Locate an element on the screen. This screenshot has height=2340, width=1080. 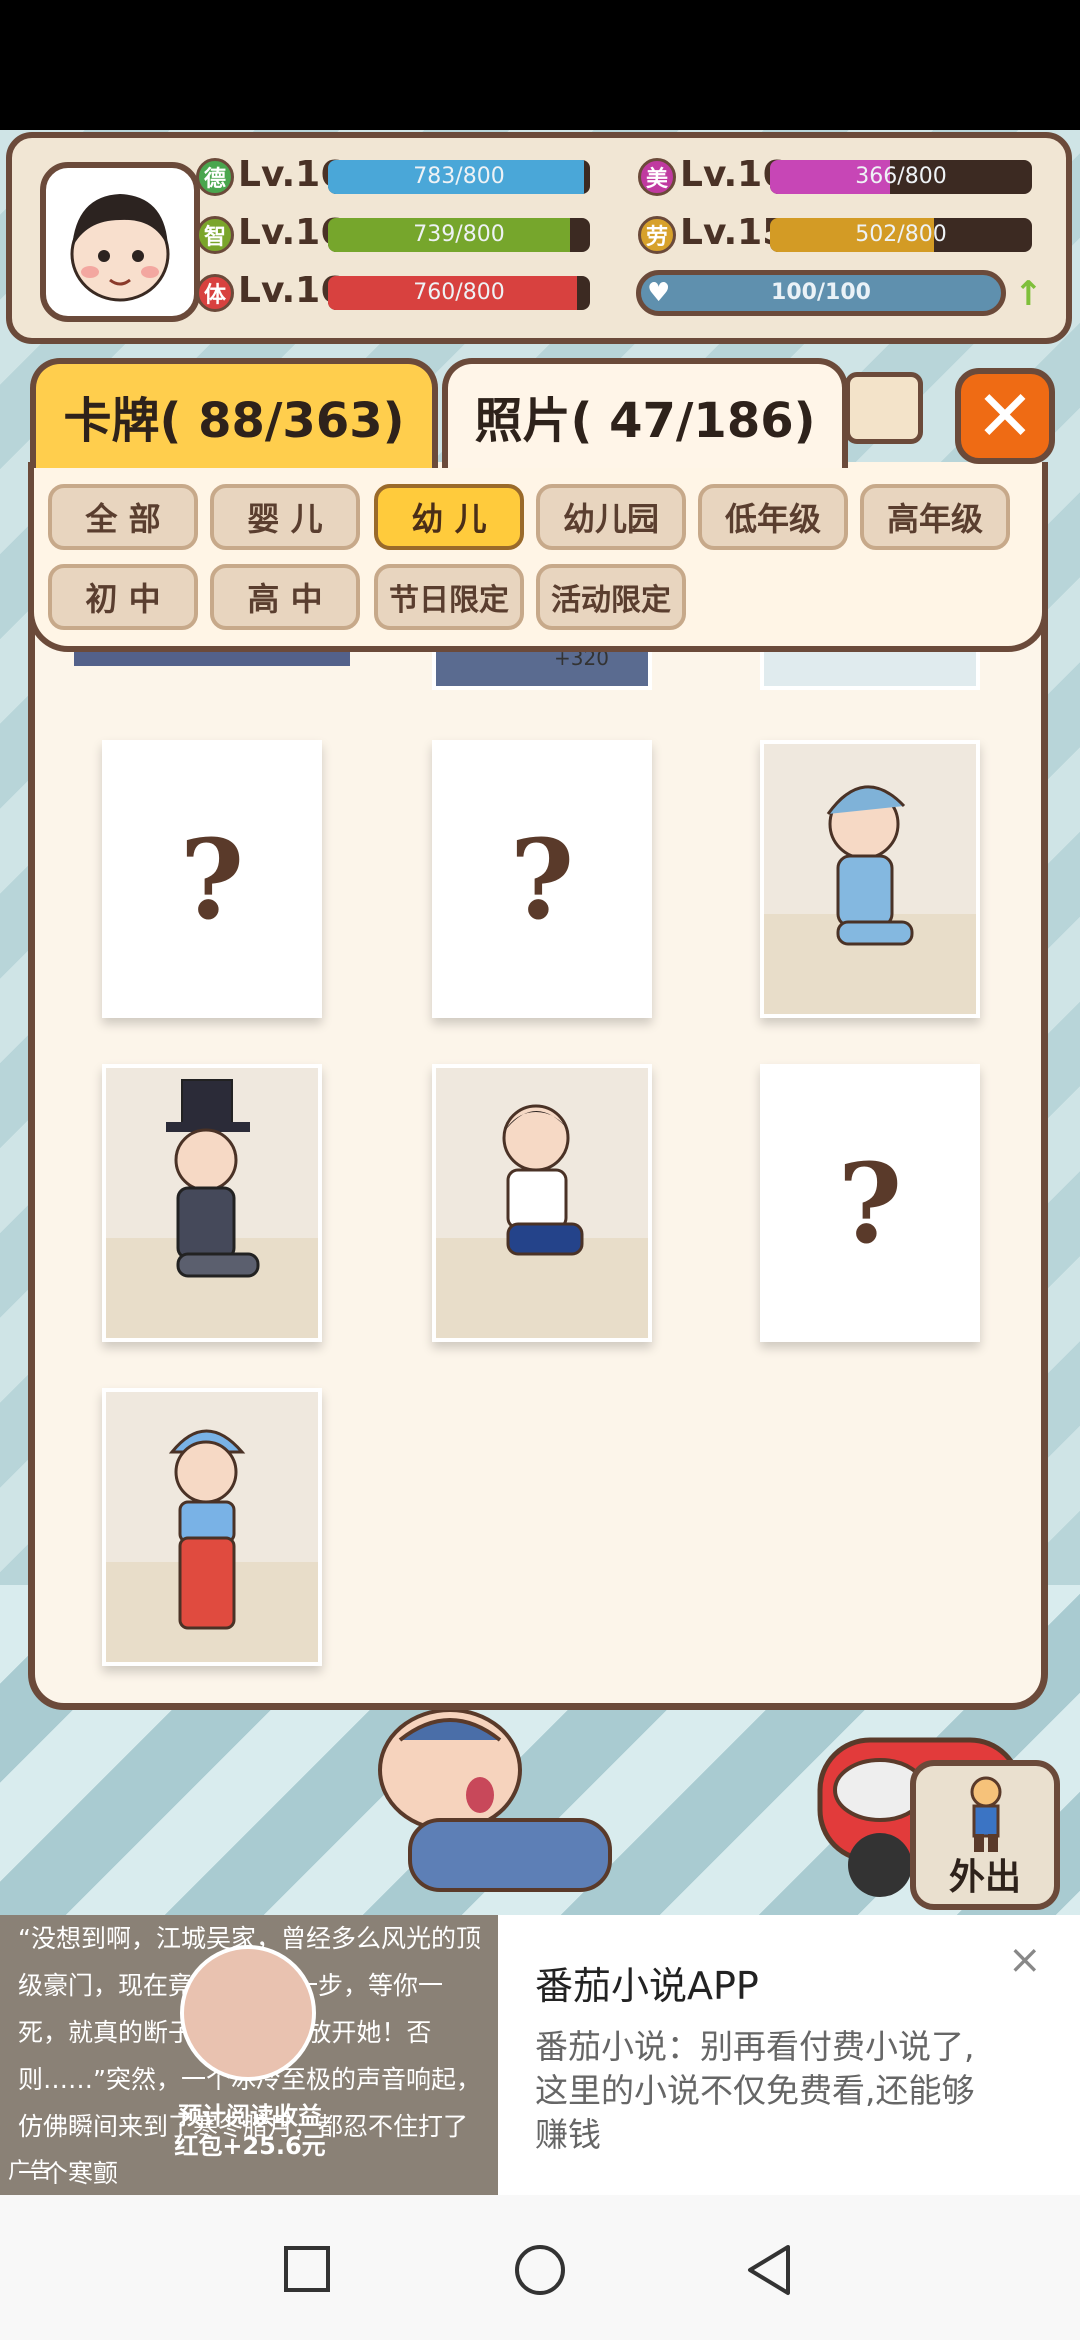
stamina-value: 100/100 is located at coordinates (821, 292).